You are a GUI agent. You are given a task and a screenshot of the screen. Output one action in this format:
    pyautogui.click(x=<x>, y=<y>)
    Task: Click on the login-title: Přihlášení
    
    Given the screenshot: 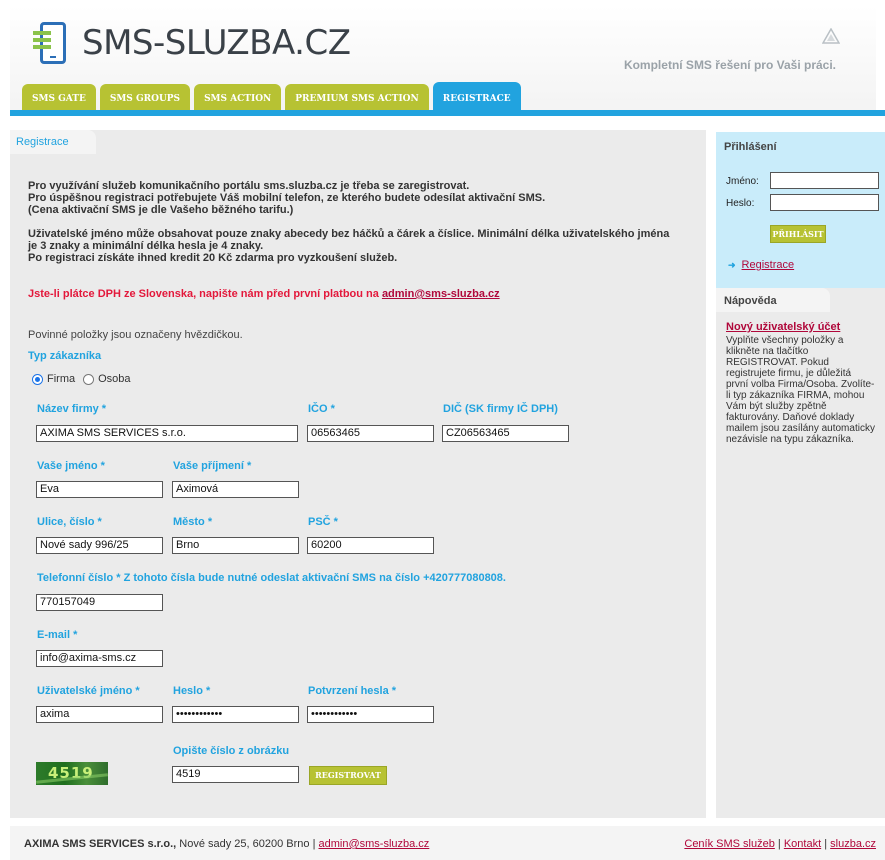 What is the action you would take?
    pyautogui.click(x=773, y=146)
    